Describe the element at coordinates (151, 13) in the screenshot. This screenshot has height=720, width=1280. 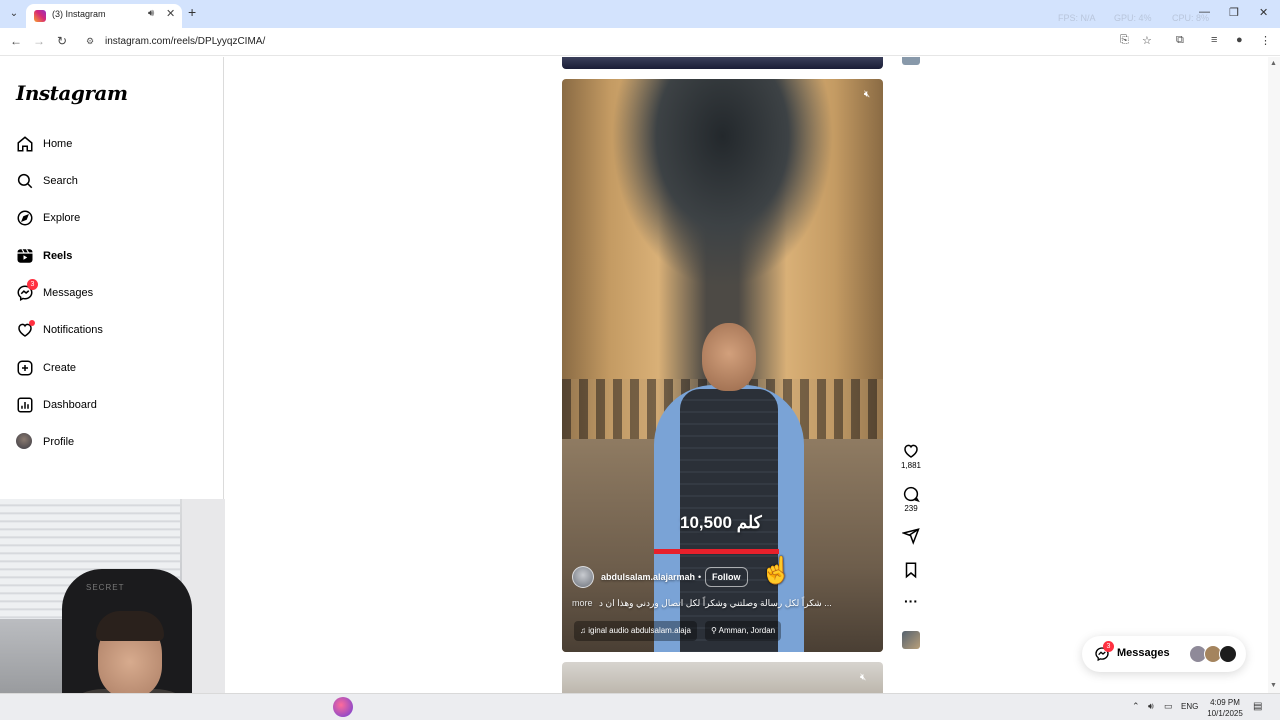
I see `tab-audio-icon: 🔊︎` at that location.